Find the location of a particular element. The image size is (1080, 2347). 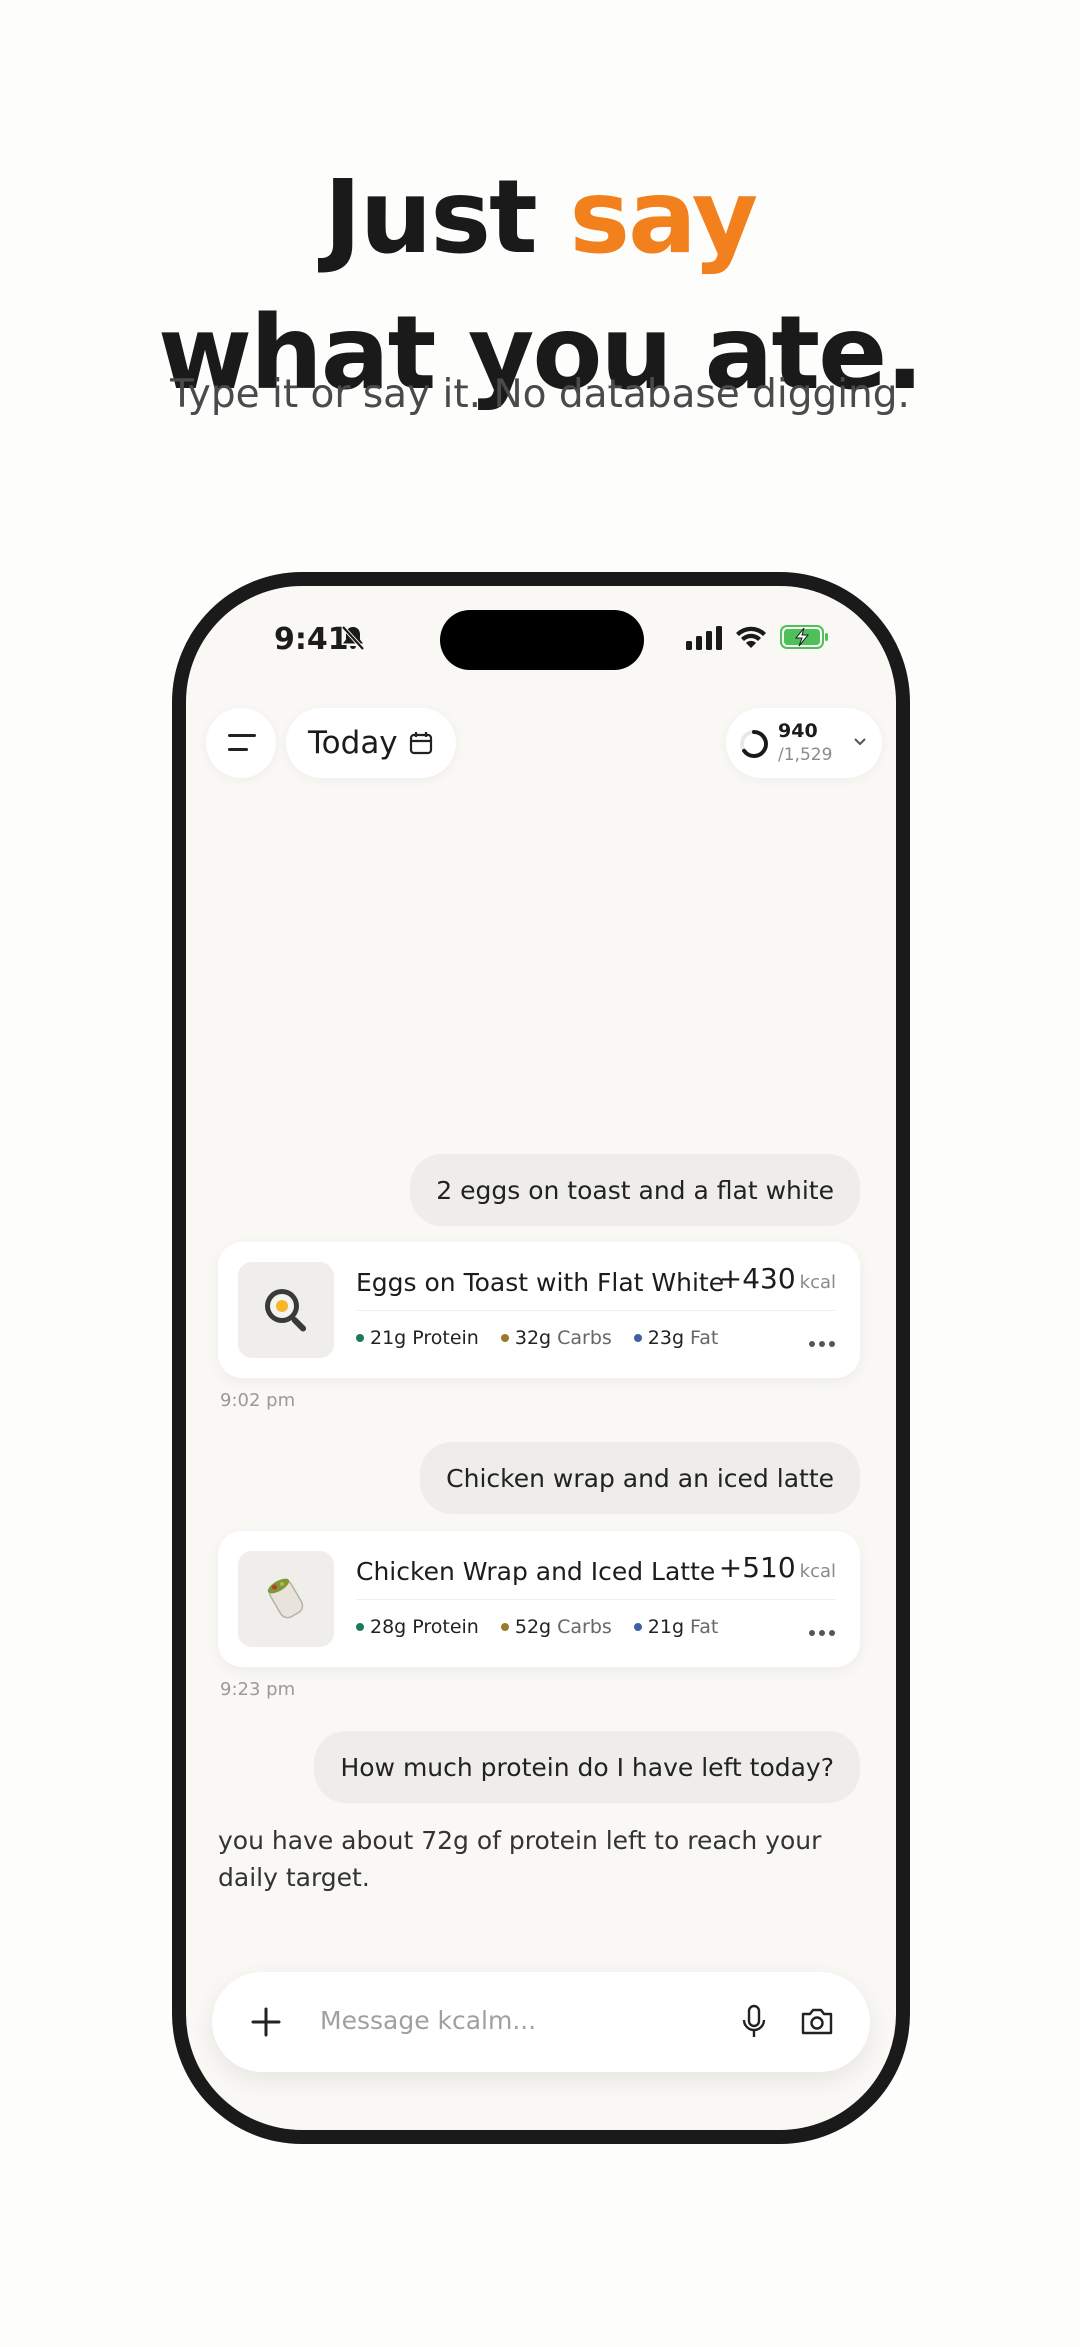

macro-carbs: 52g Carbs is located at coordinates (556, 1627).